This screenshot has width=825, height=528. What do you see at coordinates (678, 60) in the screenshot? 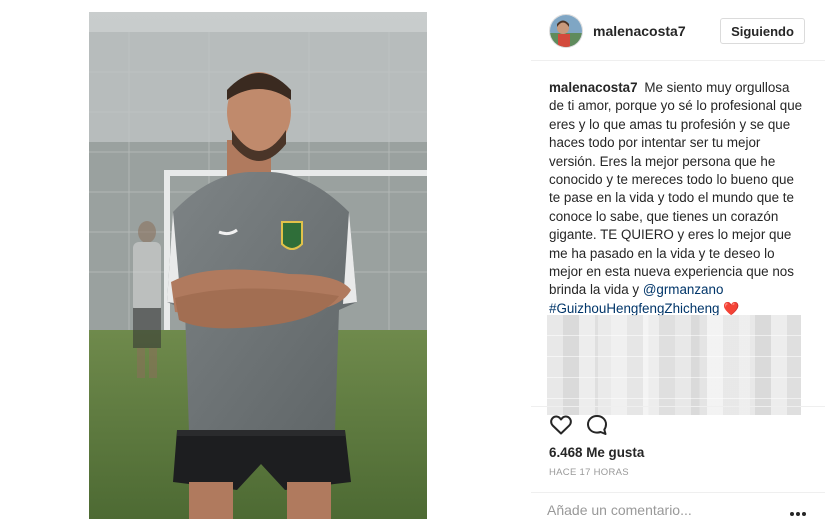
I see `header-divider` at bounding box center [678, 60].